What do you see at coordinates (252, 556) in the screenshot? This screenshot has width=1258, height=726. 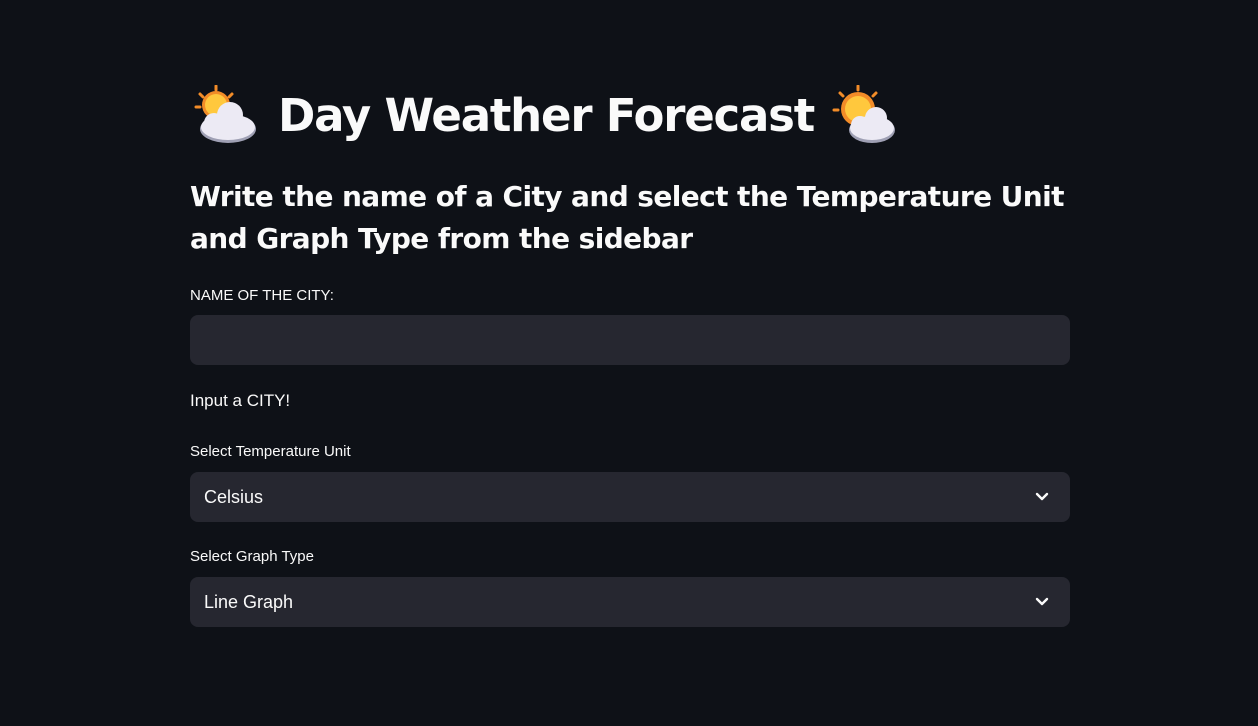 I see `graph-type-label: Select Graph Type` at bounding box center [252, 556].